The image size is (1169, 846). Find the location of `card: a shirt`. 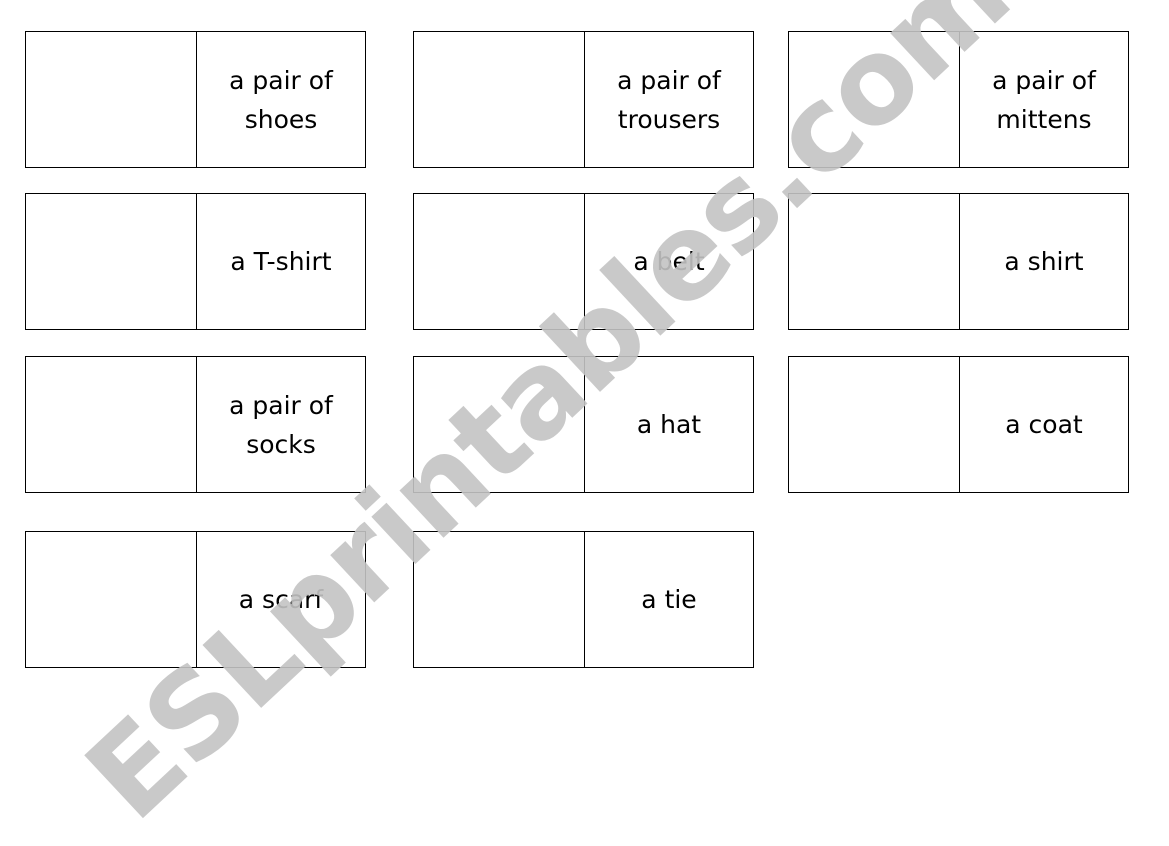

card: a shirt is located at coordinates (958, 261).